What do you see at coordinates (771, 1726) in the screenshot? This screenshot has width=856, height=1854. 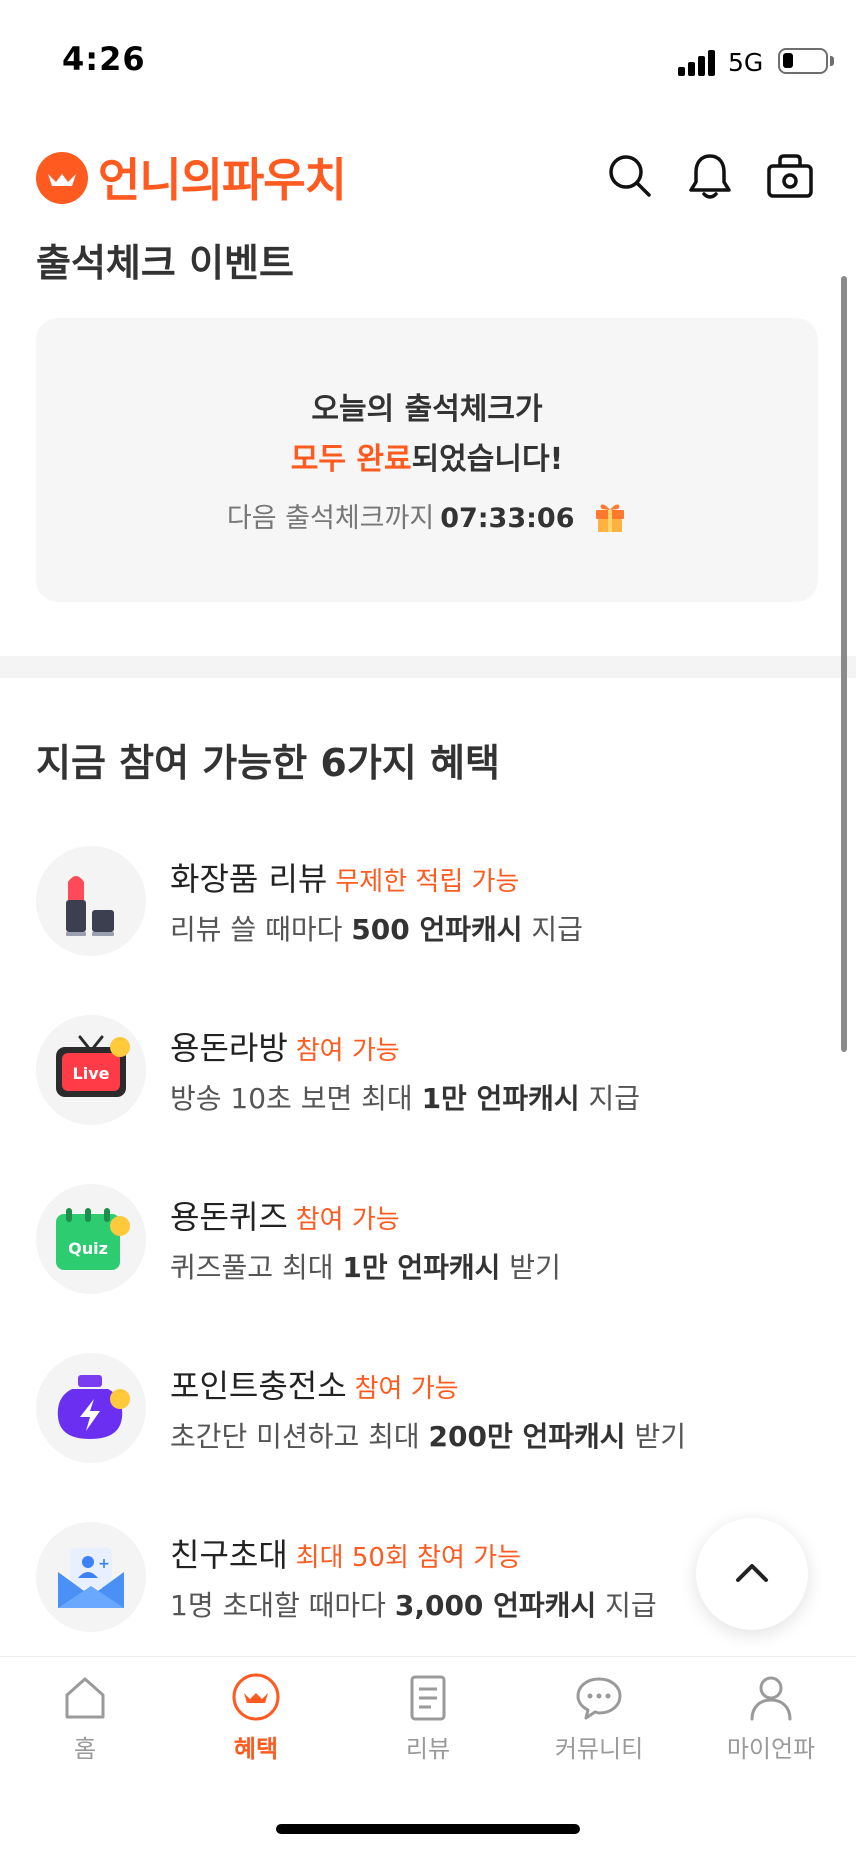 I see `nav-item-my: 마이언파` at bounding box center [771, 1726].